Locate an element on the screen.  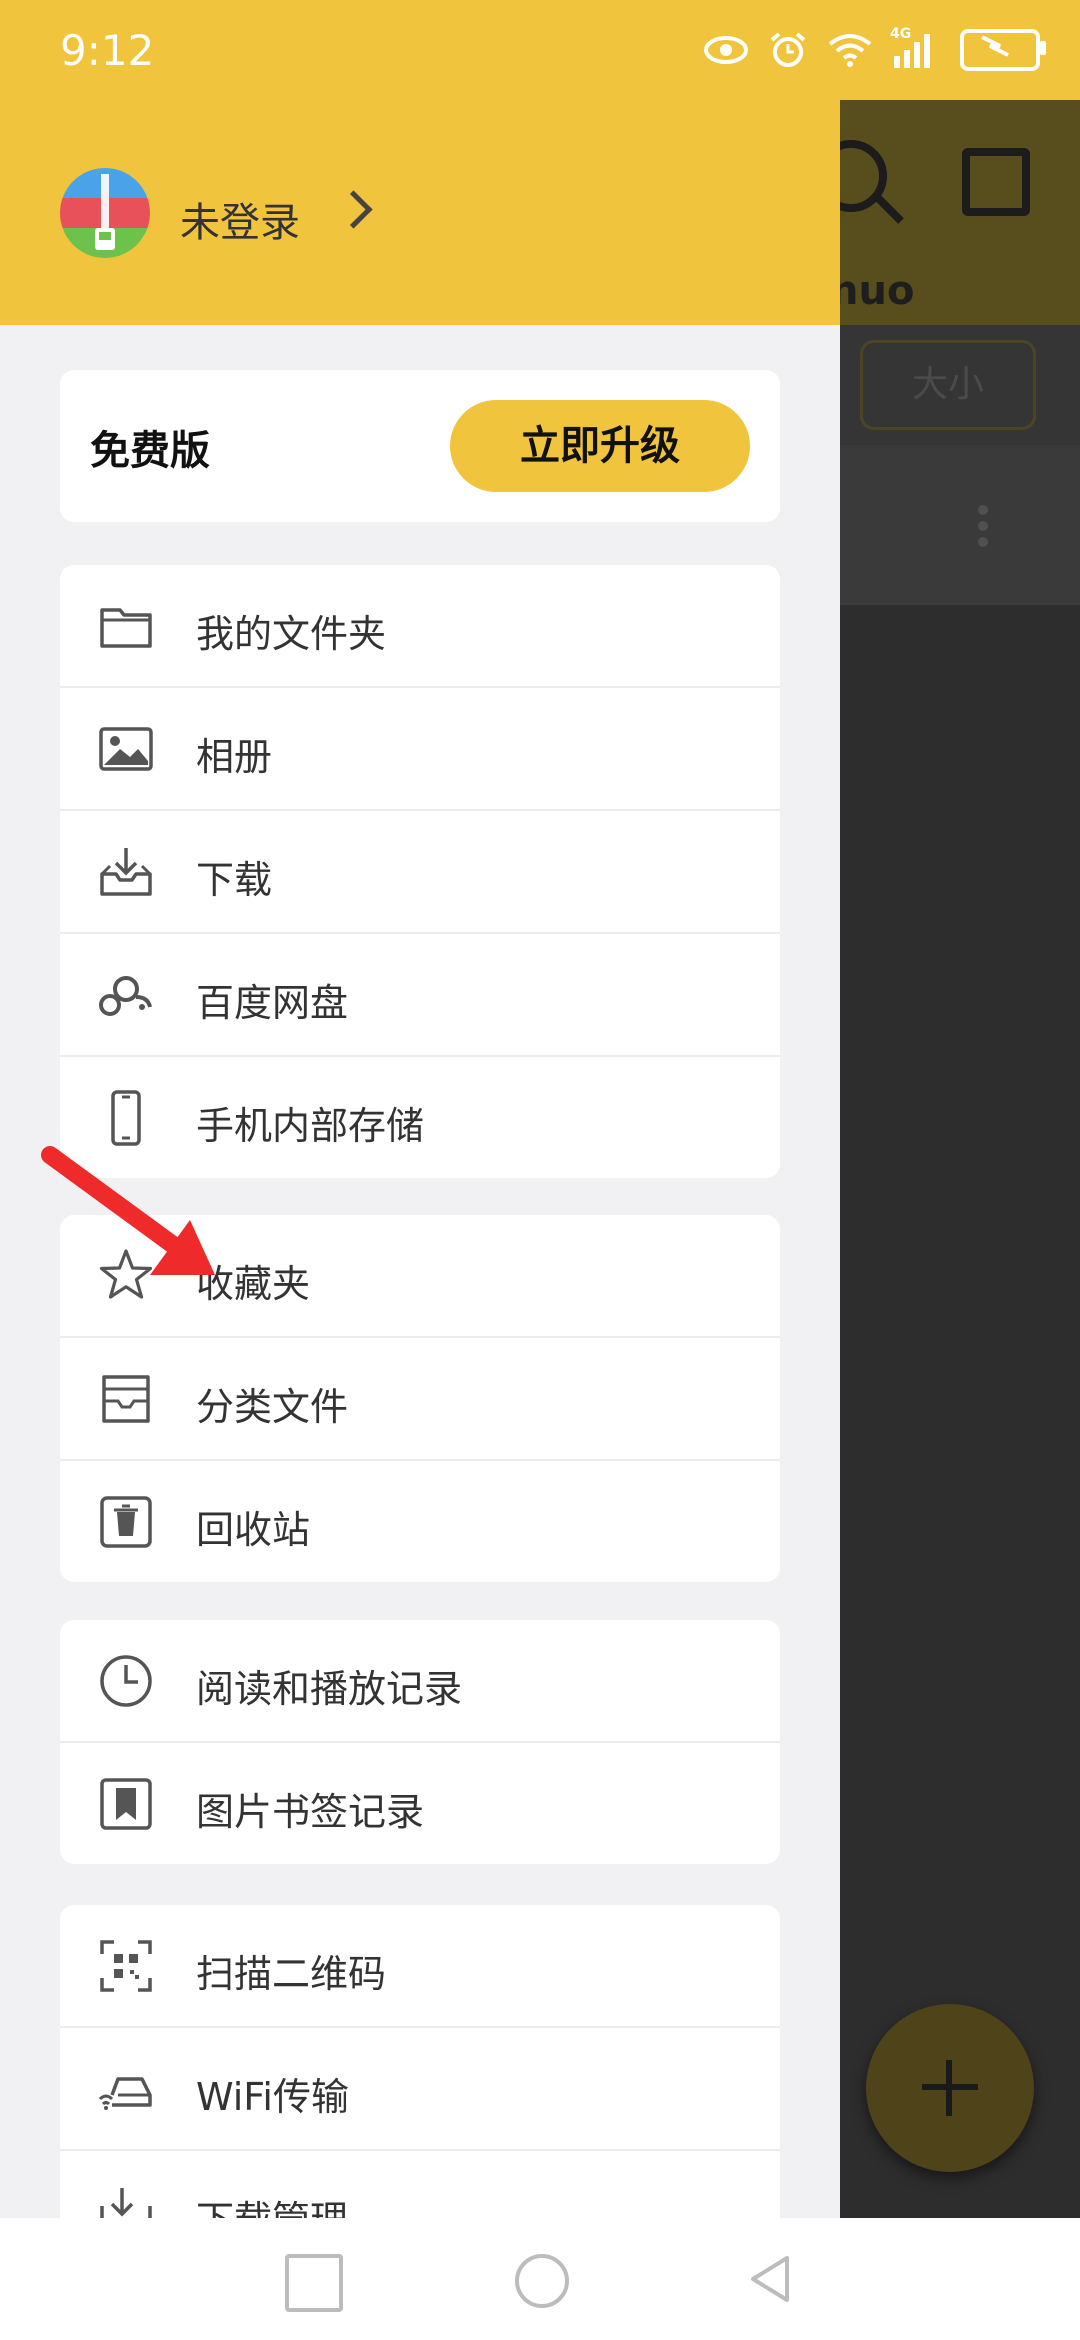
wifi-transfer-icon is located at coordinates (126, 2089).